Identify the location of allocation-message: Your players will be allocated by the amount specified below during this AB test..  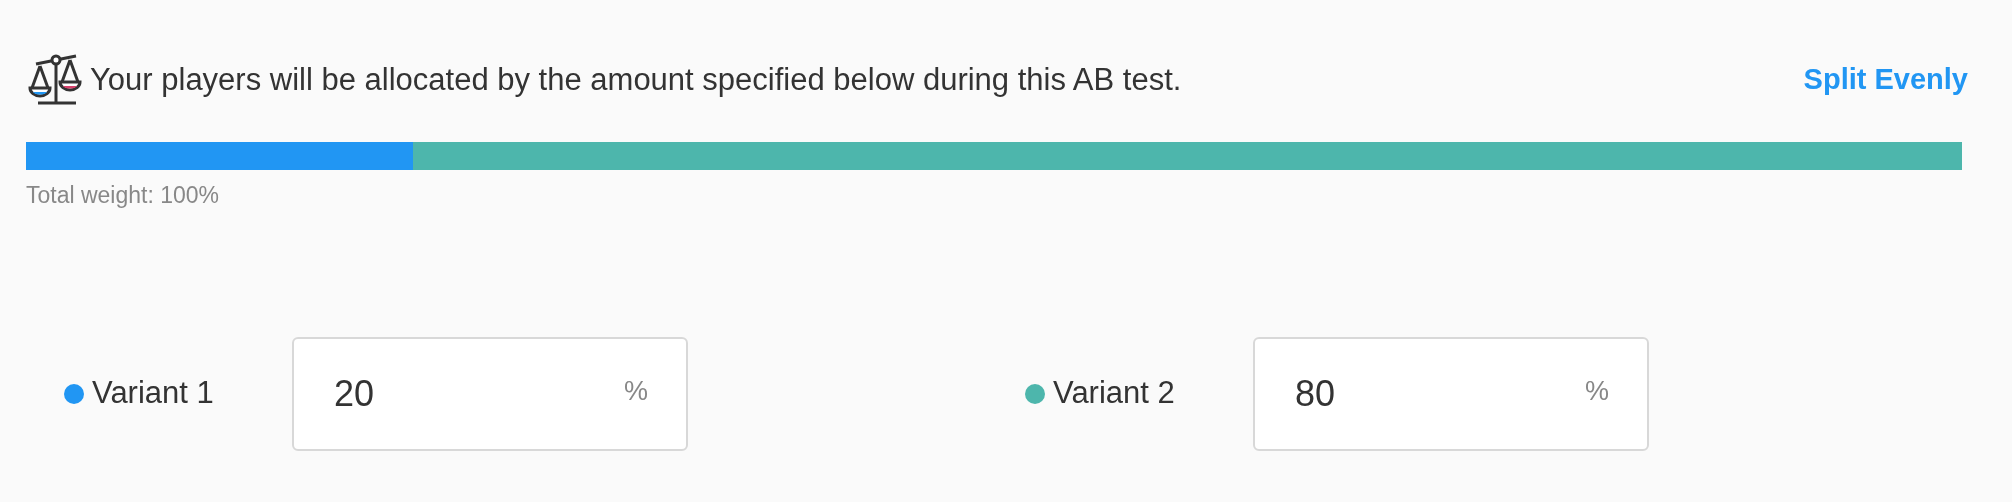
(636, 79).